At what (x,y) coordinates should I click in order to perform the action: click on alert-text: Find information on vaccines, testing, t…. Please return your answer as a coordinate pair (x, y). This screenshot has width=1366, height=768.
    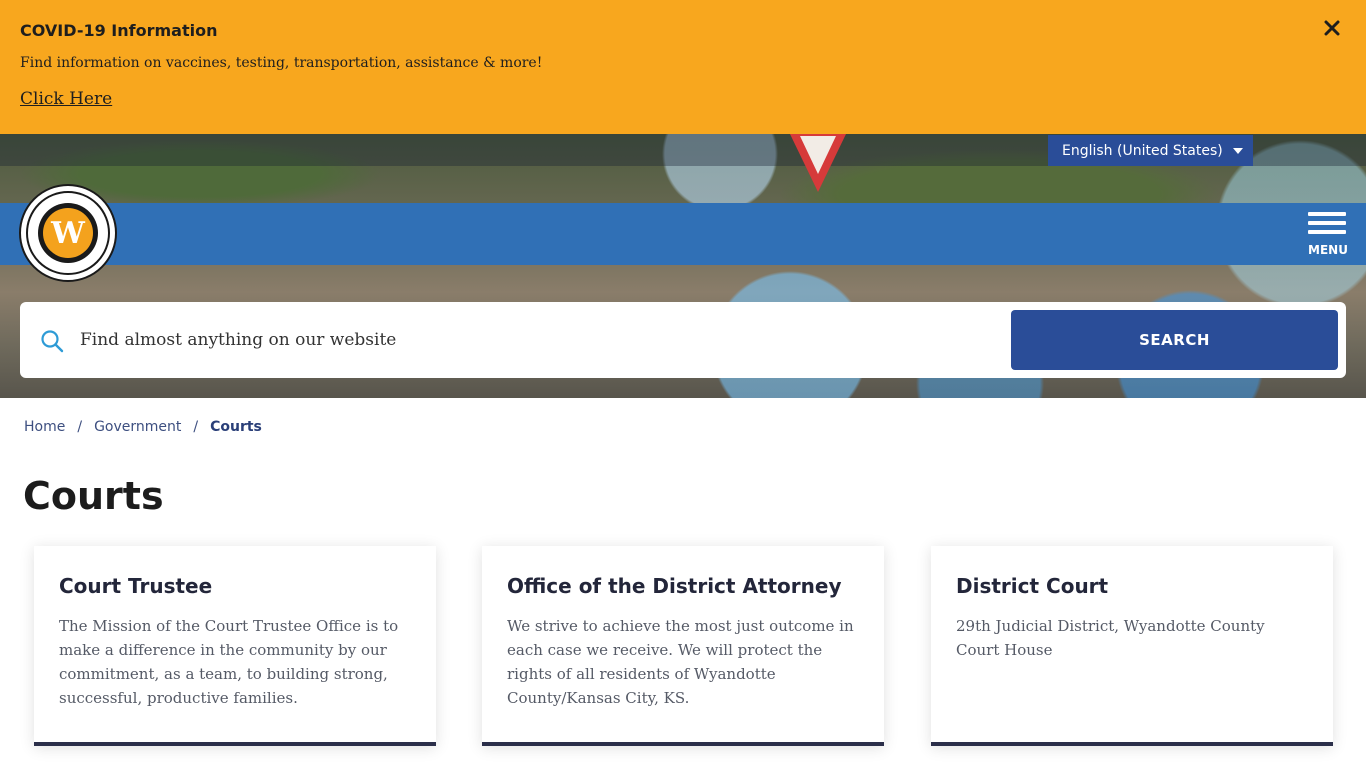
    Looking at the image, I should click on (281, 63).